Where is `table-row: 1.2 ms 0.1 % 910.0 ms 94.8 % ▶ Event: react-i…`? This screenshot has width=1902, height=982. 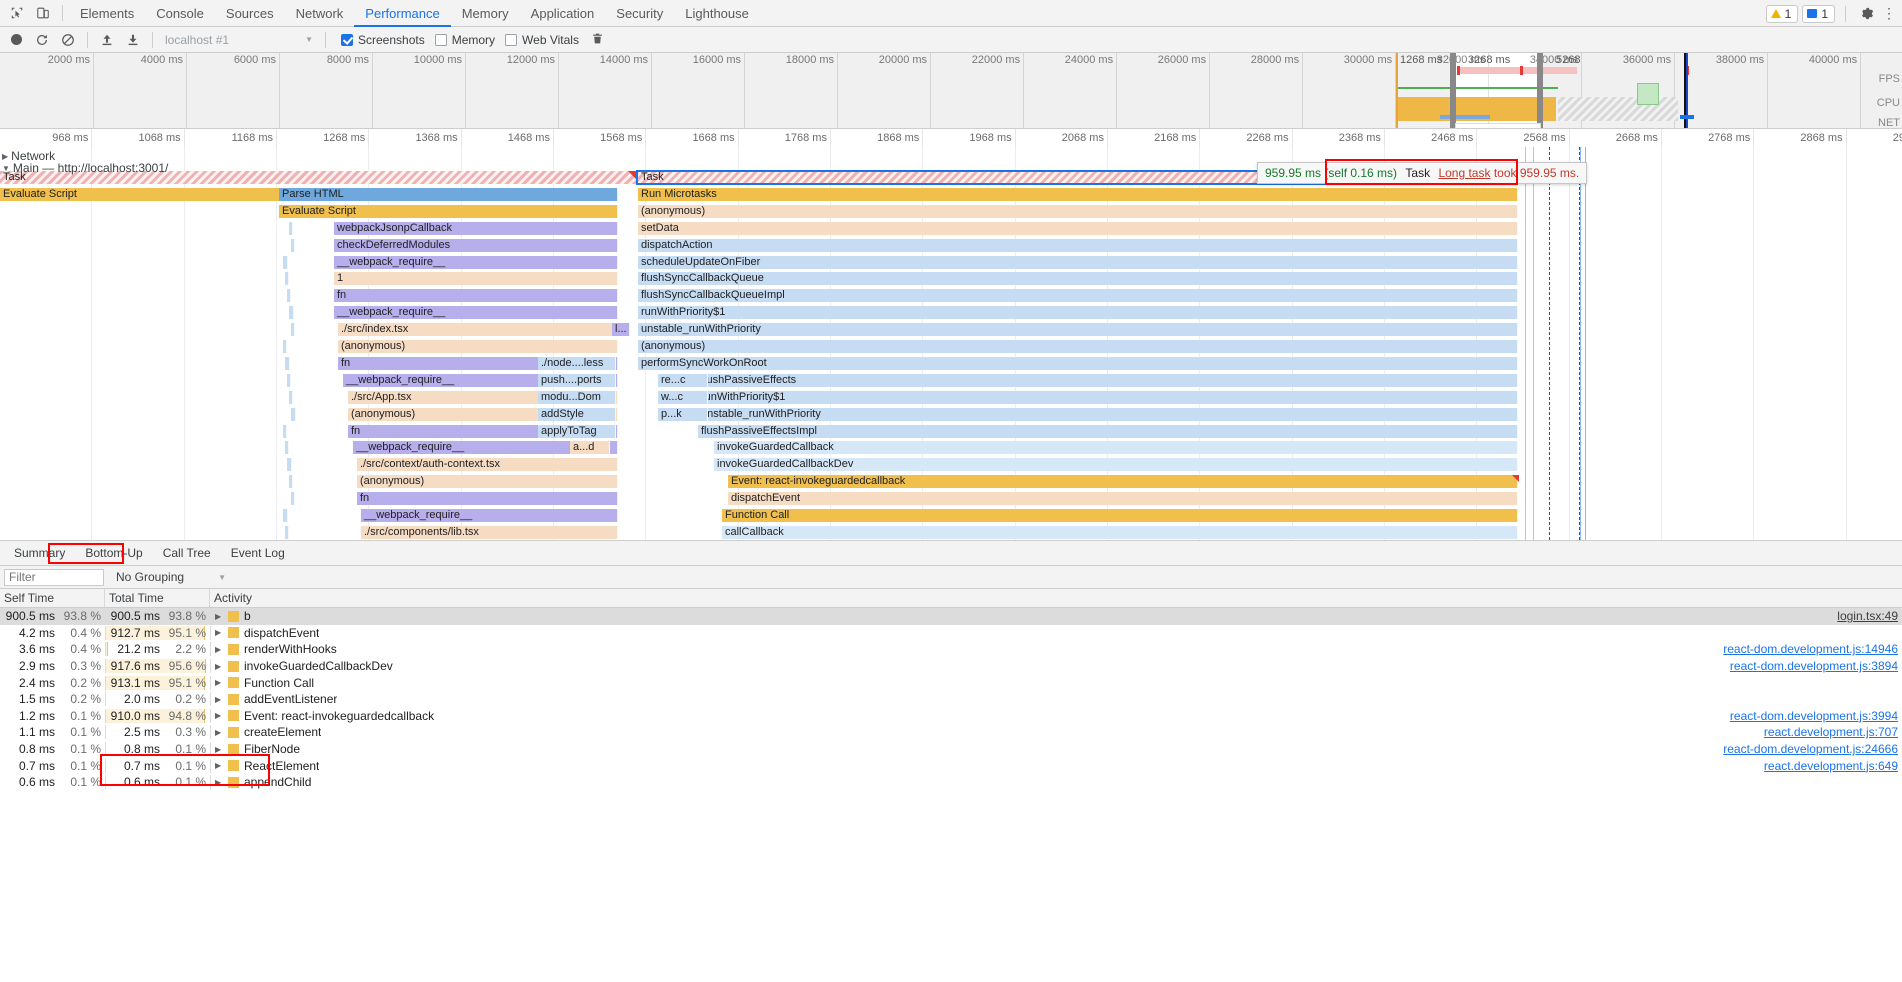
table-row: 1.2 ms 0.1 % 910.0 ms 94.8 % ▶ Event: react-i… is located at coordinates (951, 716).